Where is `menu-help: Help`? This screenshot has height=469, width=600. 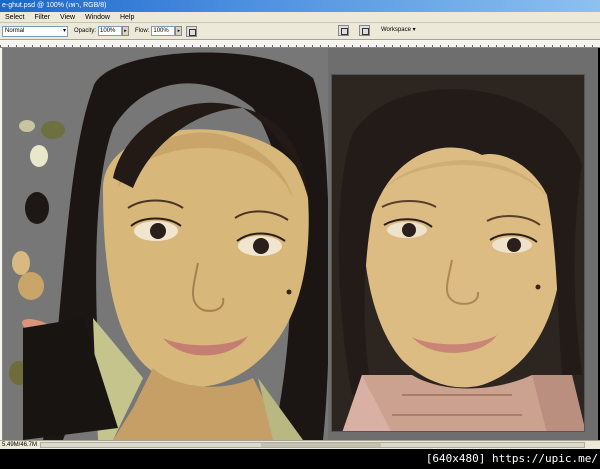 menu-help: Help is located at coordinates (127, 17).